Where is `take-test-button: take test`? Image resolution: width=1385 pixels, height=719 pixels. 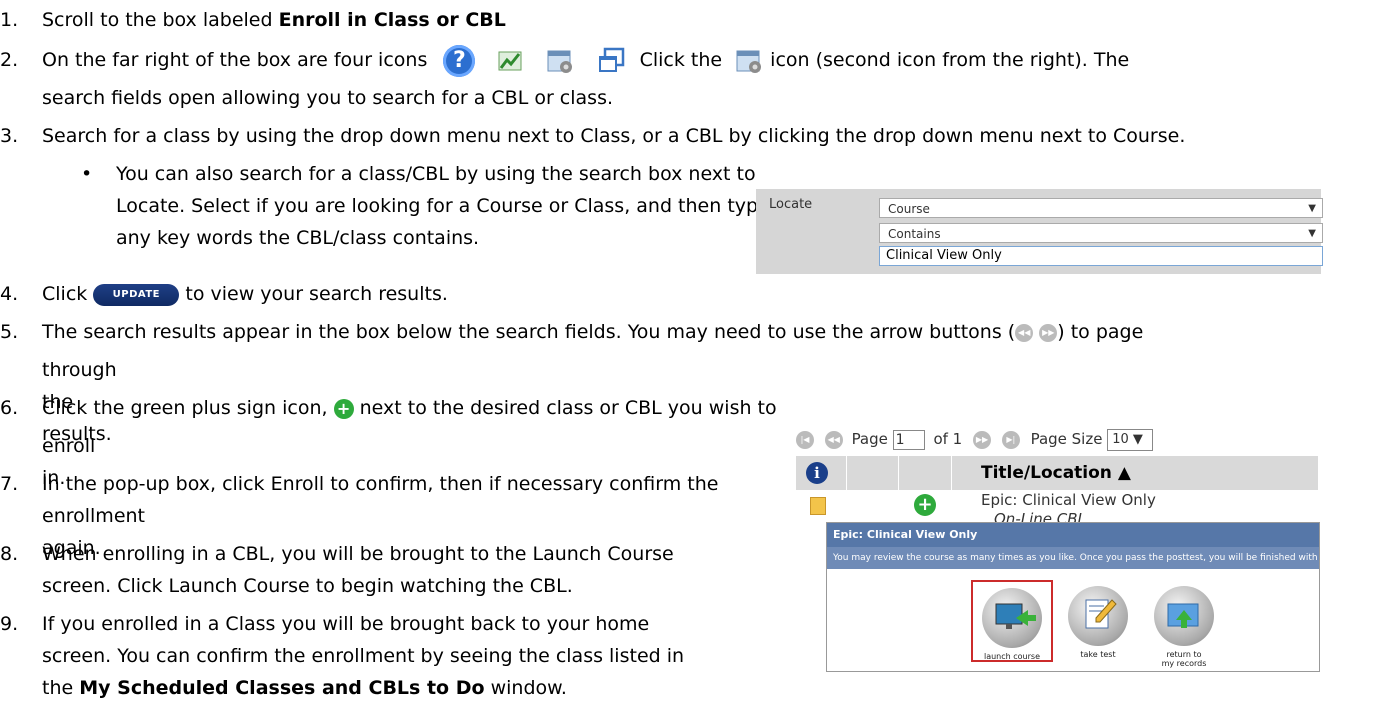
take-test-button: take test is located at coordinates (1098, 621).